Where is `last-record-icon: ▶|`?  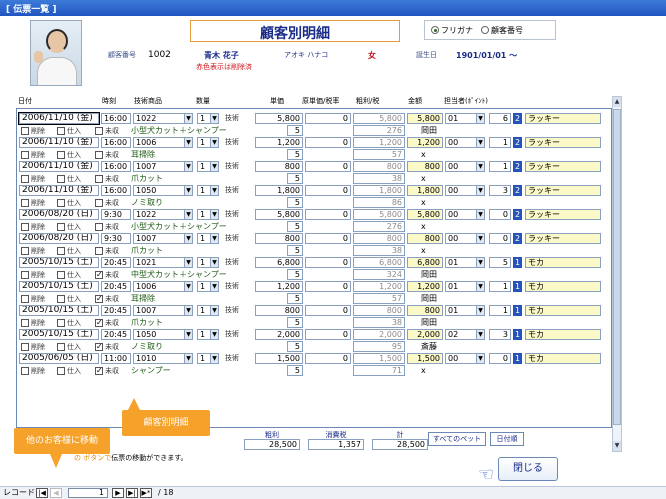 last-record-icon: ▶| is located at coordinates (132, 493).